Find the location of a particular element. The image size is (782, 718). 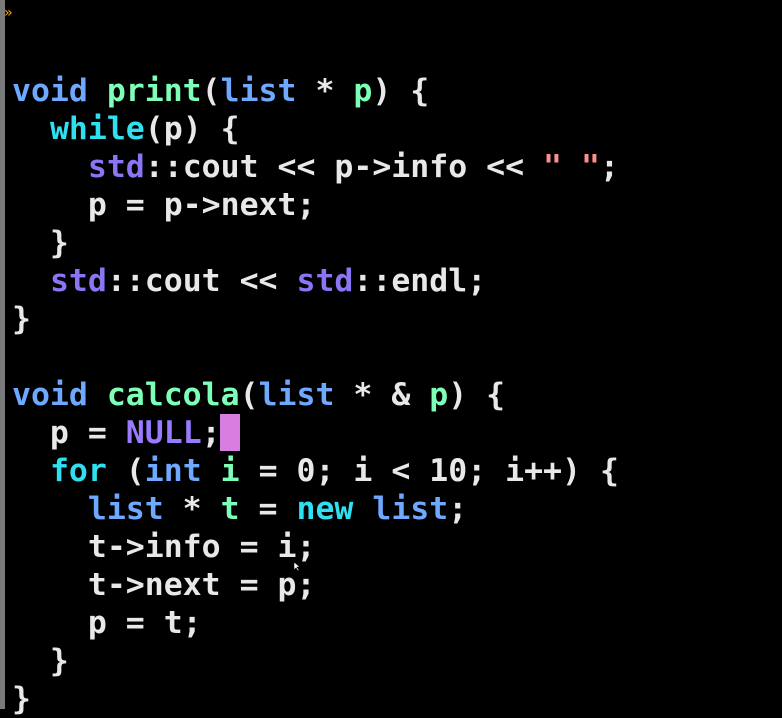

code-line: t->info = i; is located at coordinates (315, 547).